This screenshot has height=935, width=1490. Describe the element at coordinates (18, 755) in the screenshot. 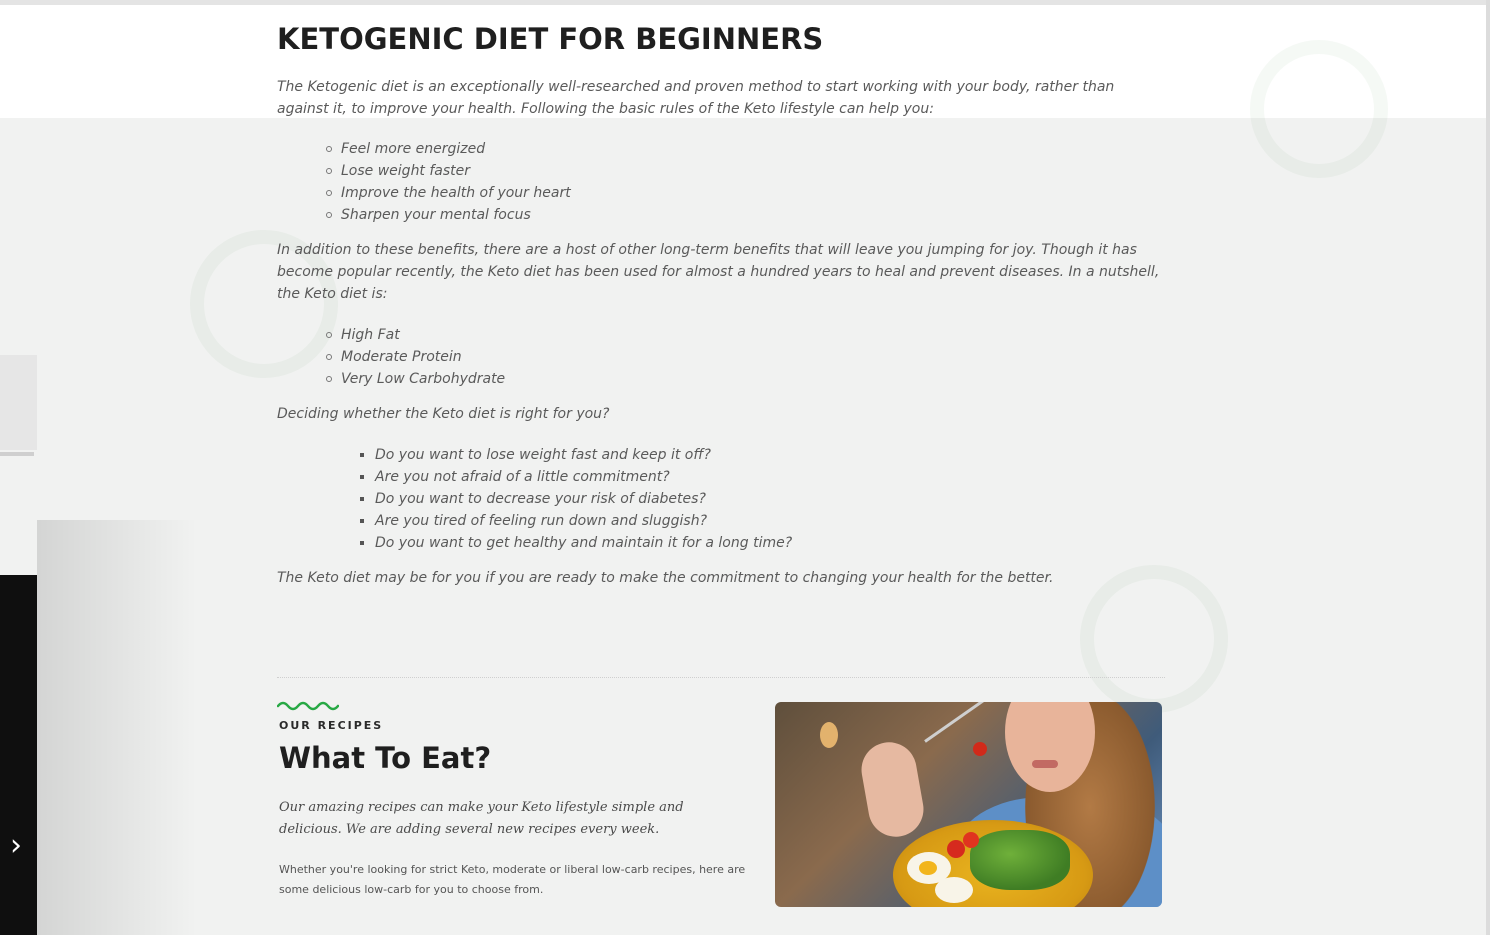

I see `image-slider` at that location.